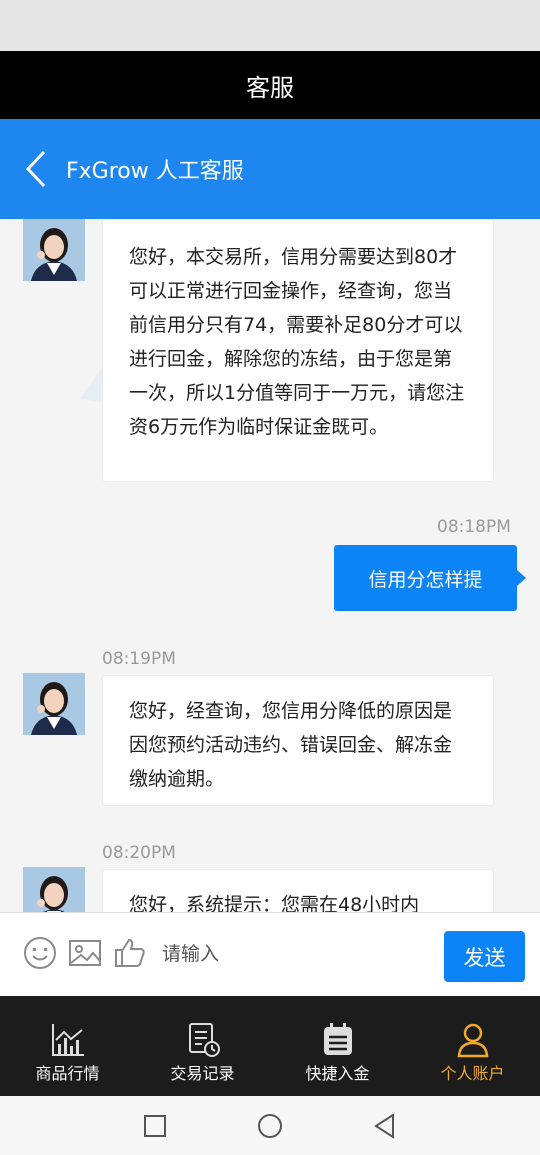 The height and width of the screenshot is (1155, 540). I want to click on nav-item-trade-records: 交易记录, so click(202, 1046).